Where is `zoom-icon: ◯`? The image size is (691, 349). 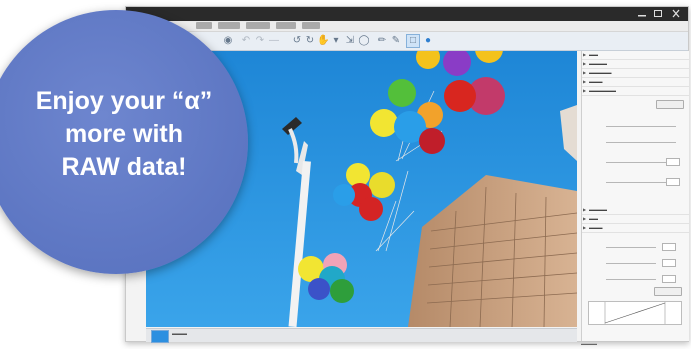 zoom-icon: ◯ is located at coordinates (364, 41).